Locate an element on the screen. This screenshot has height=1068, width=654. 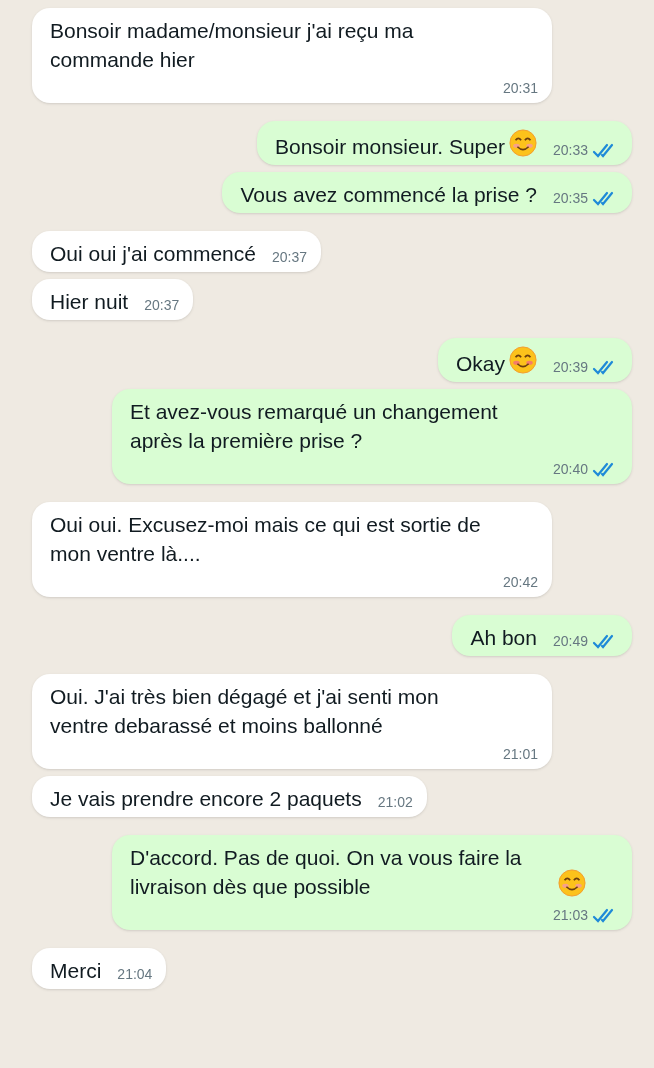
message-time: 20:42 is located at coordinates (520, 582).